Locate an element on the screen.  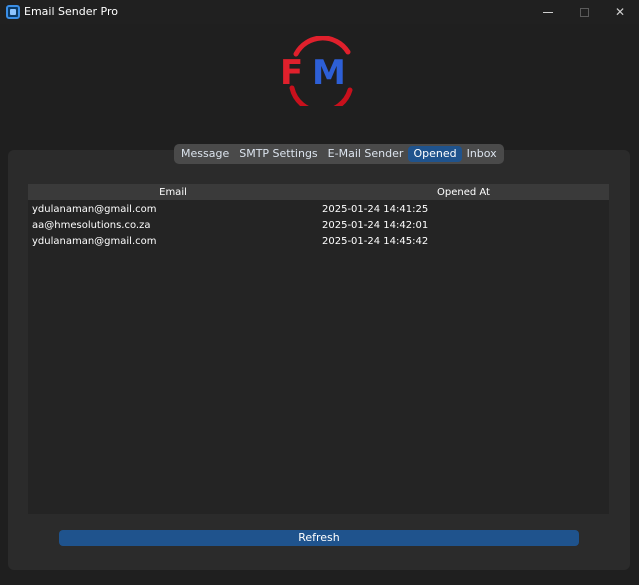
table-header: Email Opened At is located at coordinates (318, 192).